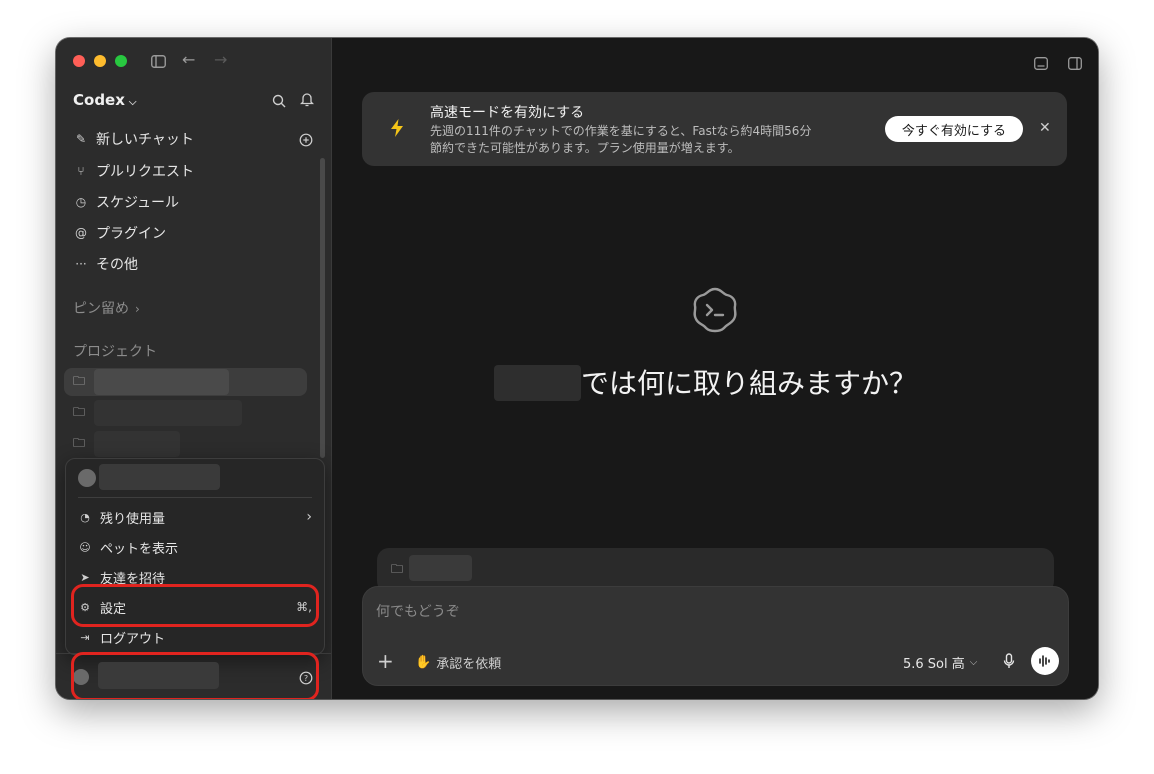  Describe the element at coordinates (131, 234) in the screenshot. I see `nav-label: プラグイン` at that location.